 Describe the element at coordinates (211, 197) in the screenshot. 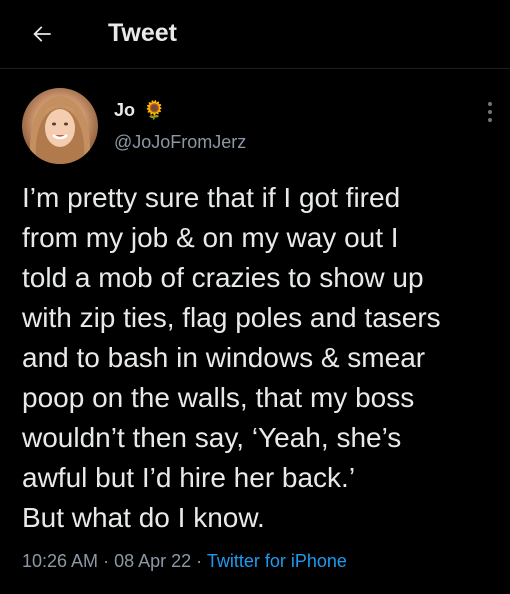

I see `tweet-line: I’m pretty sure that if I got fired` at that location.